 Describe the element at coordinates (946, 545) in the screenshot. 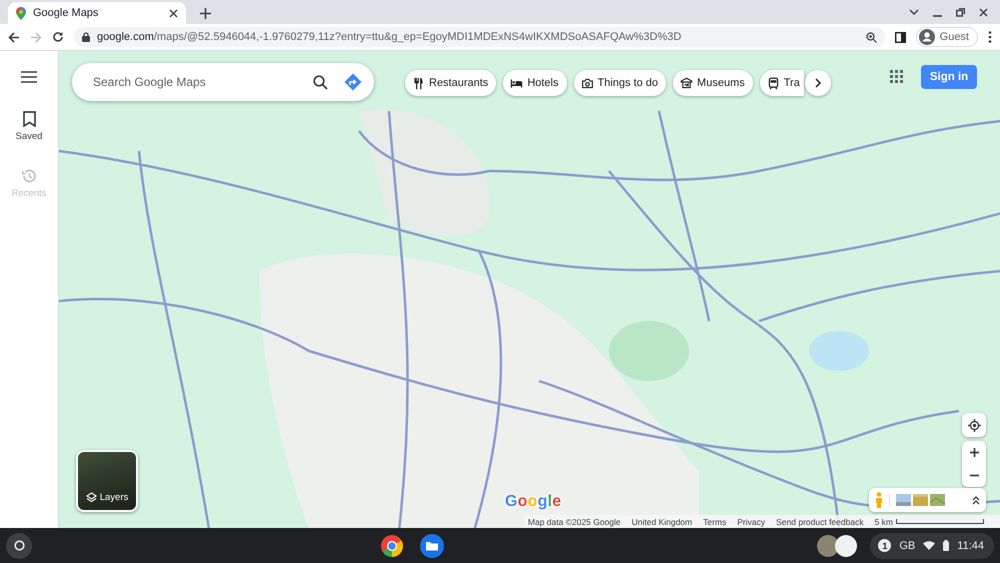

I see `battery-icon` at that location.